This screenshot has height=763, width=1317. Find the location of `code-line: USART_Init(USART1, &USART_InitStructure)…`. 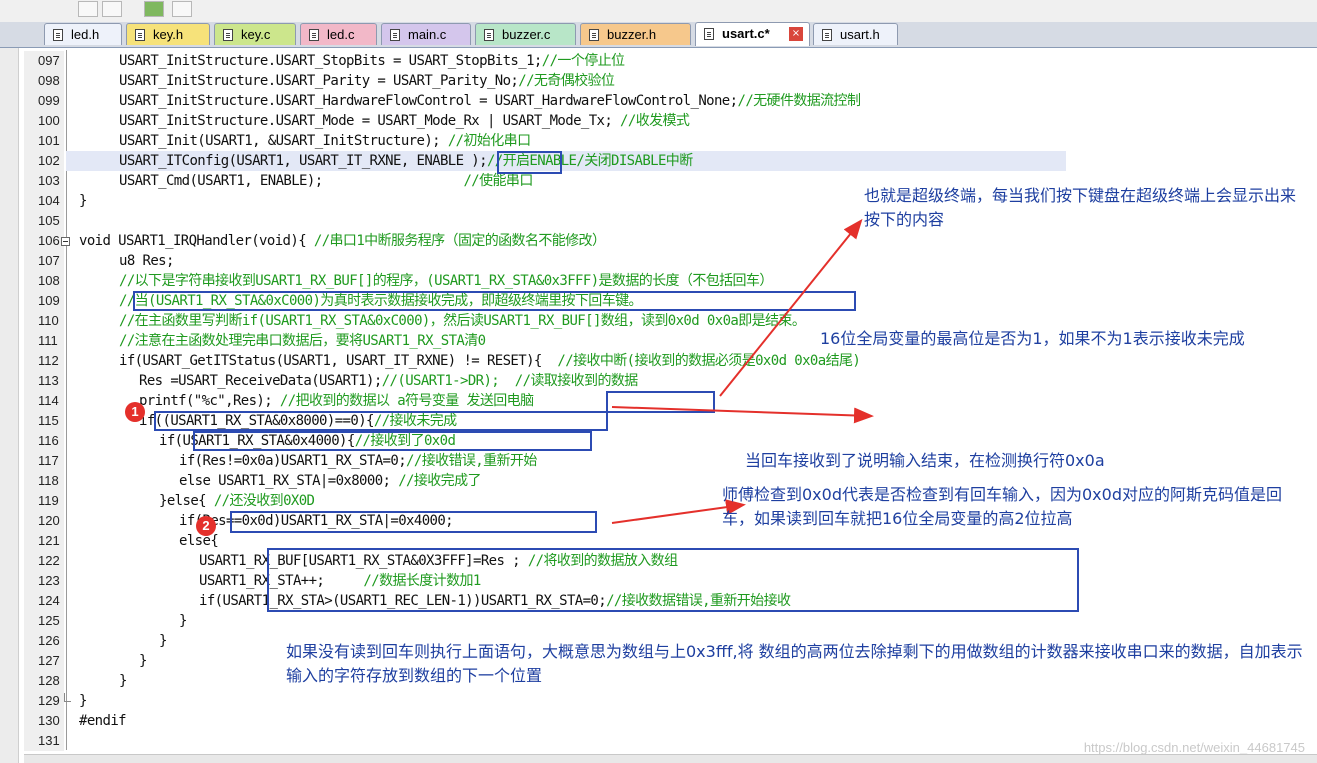

code-line: USART_Init(USART1, &USART_InitStructure)… is located at coordinates (566, 141).